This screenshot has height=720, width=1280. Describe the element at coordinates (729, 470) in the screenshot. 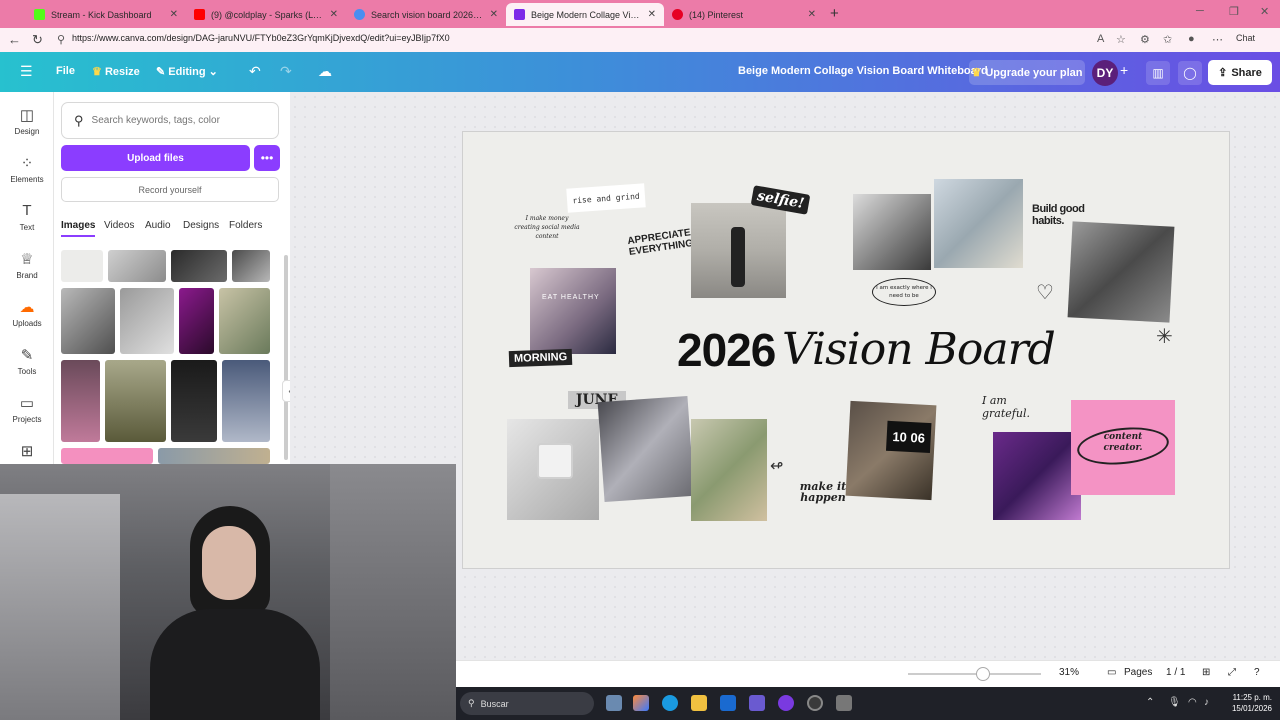

I see `cash-photo` at that location.